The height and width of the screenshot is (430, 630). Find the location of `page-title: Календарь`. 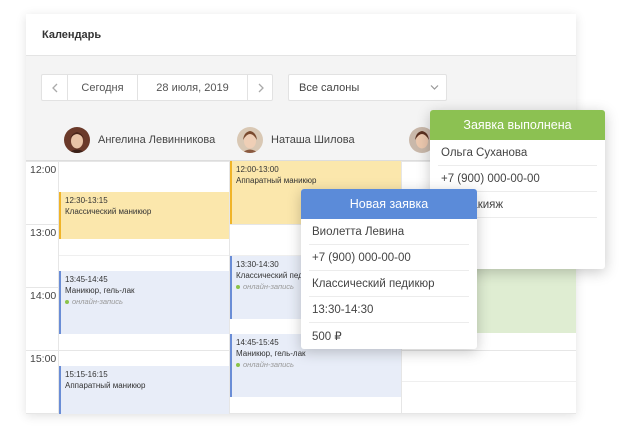

page-title: Календарь is located at coordinates (72, 35).